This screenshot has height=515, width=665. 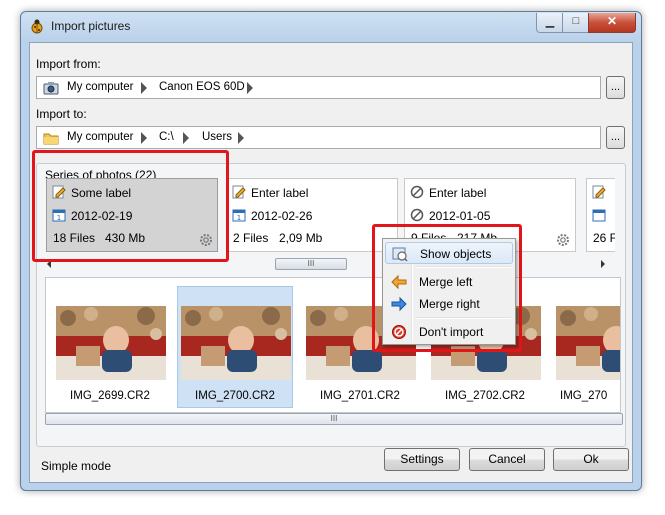 I want to click on no-entry-icon, so click(x=399, y=332).